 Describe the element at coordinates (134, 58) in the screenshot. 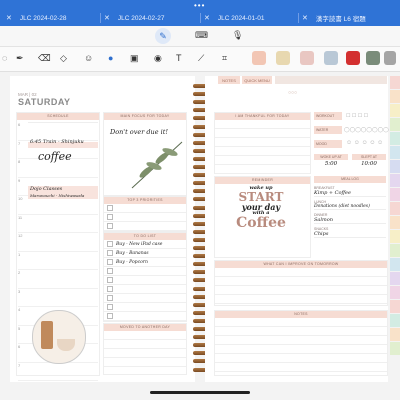

I see `image-icon: ▣` at that location.